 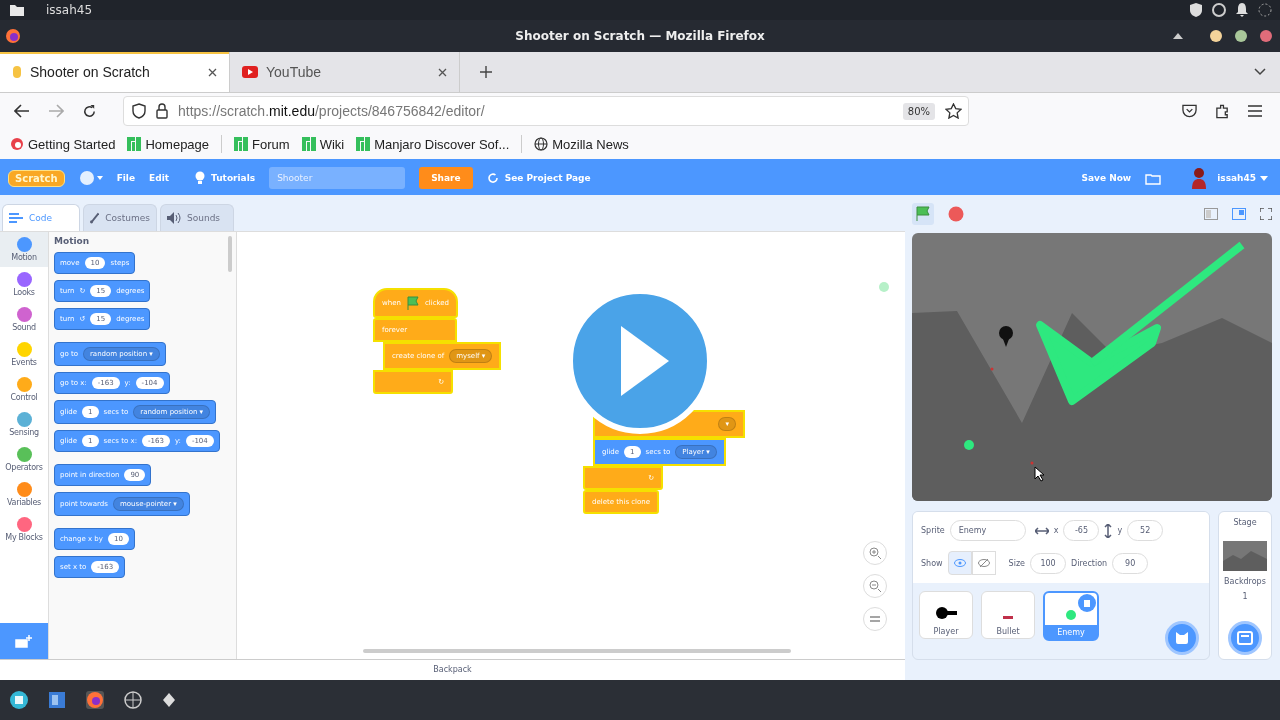 I want to click on clock-icon, so click(x=1265, y=10).